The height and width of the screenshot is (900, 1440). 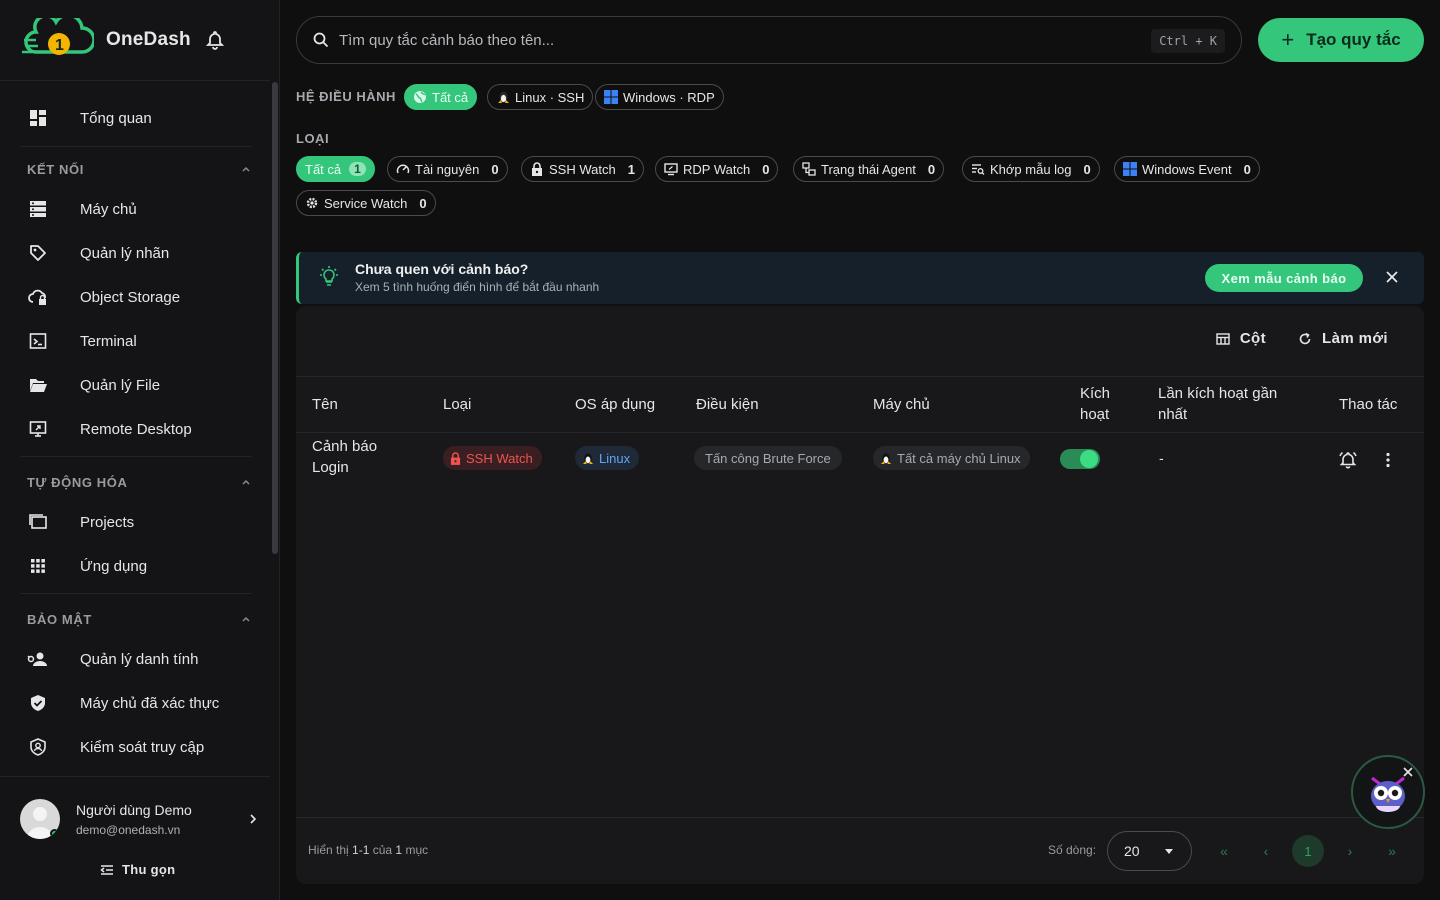 I want to click on chip-count: 1, so click(x=357, y=169).